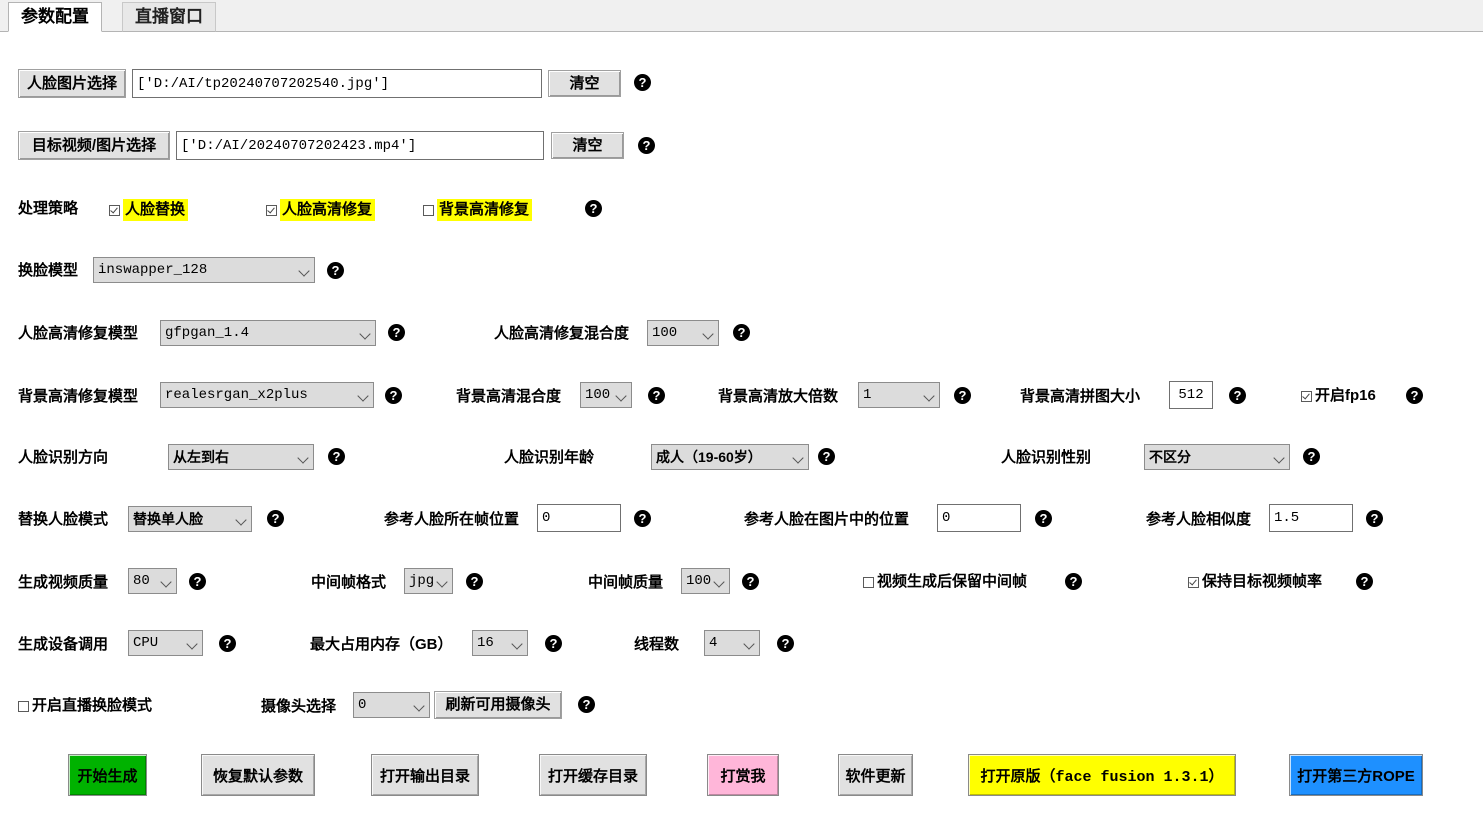 Image resolution: width=1483 pixels, height=830 pixels. Describe the element at coordinates (785, 643) in the screenshot. I see `help-icon-threads: ?` at that location.